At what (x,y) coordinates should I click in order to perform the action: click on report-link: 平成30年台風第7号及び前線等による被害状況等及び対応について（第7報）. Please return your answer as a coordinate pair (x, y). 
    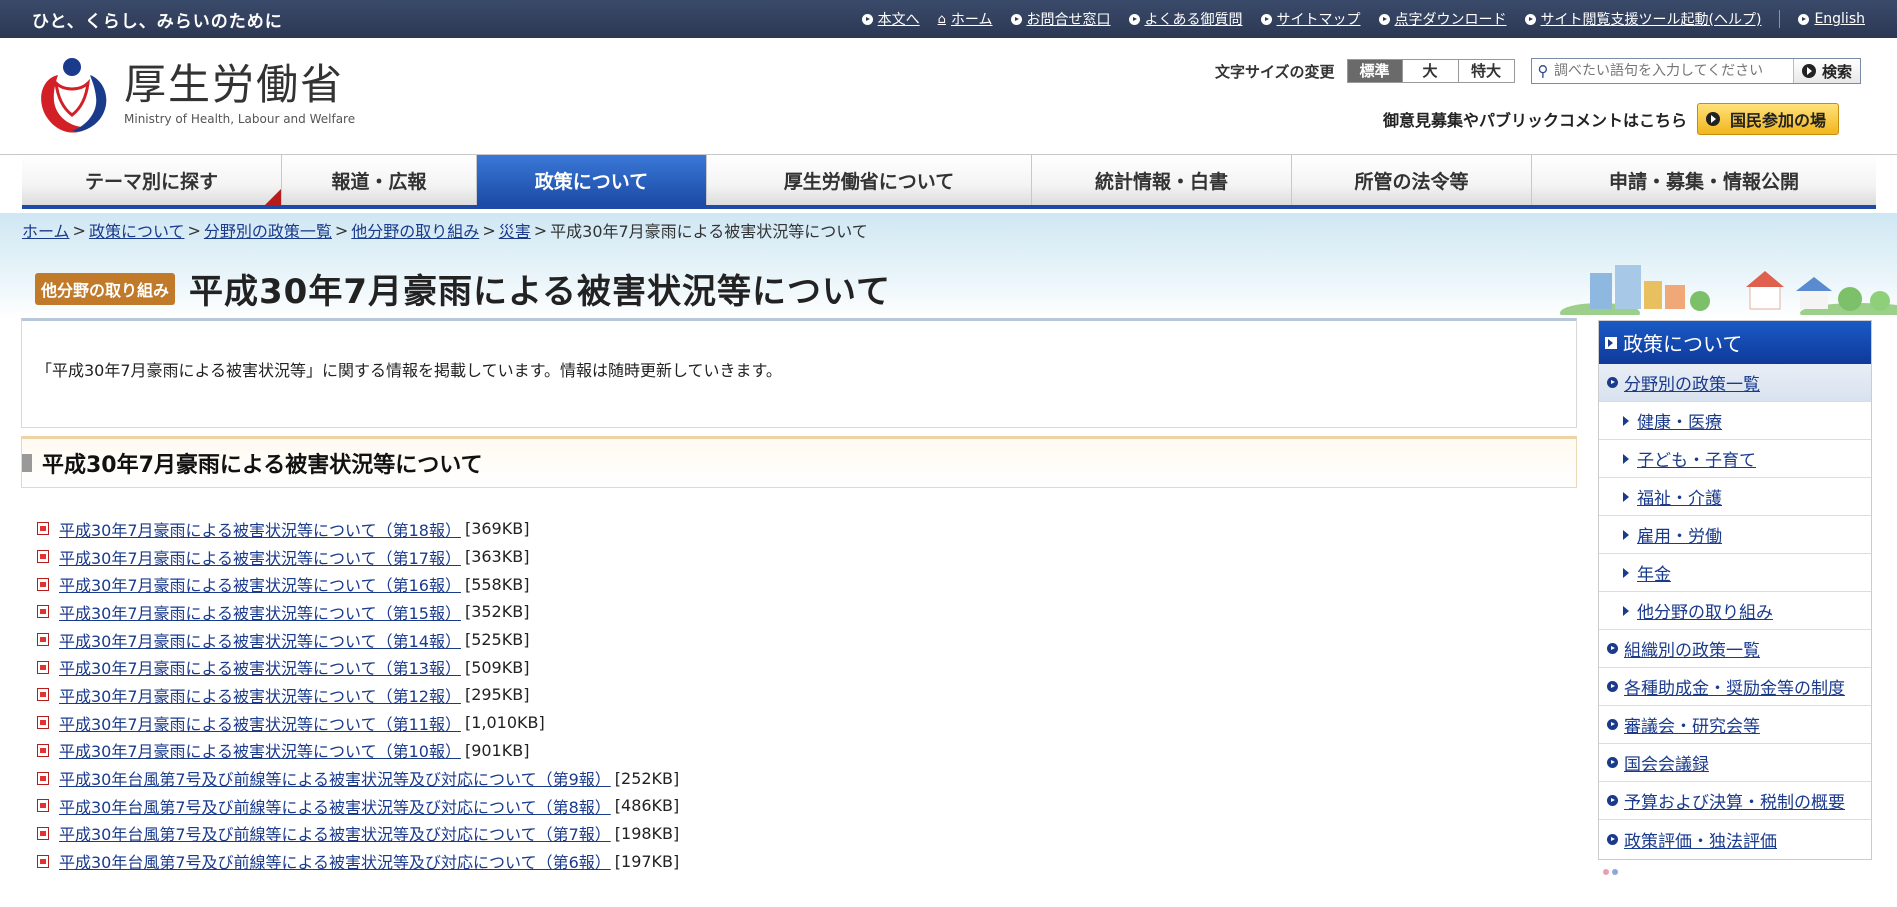
    Looking at the image, I should click on (335, 833).